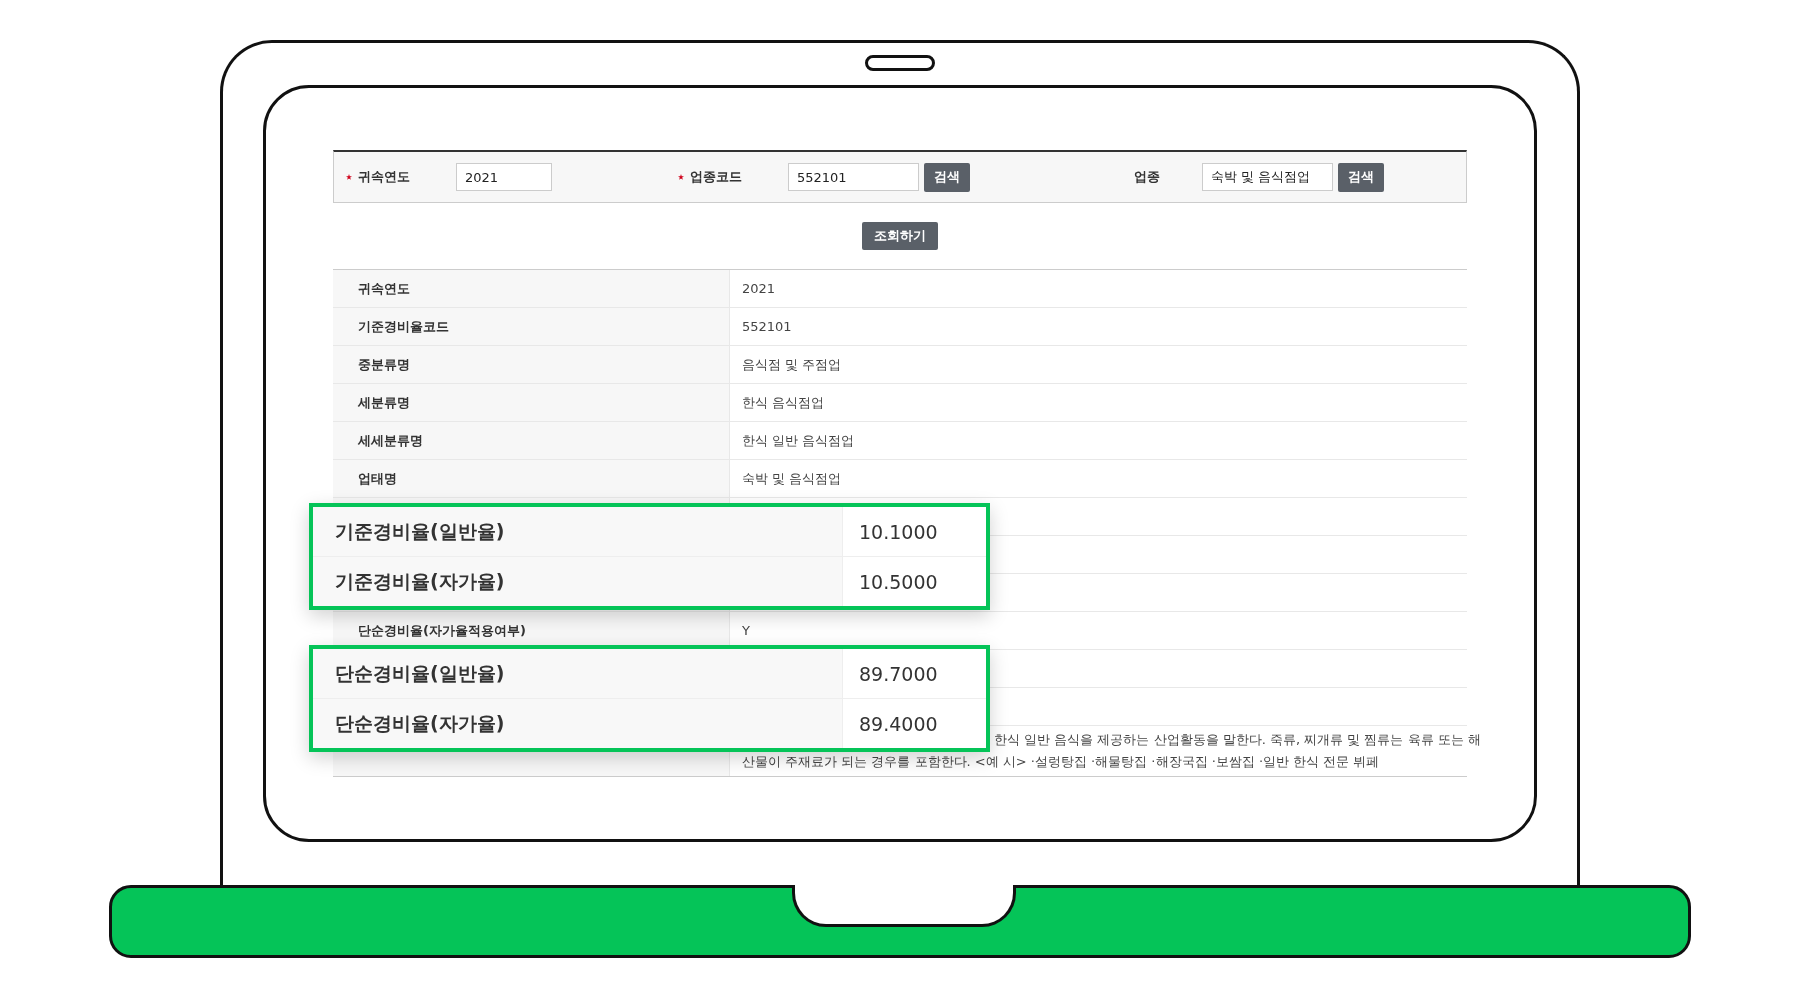  I want to click on rate-value: 89.7000, so click(898, 673).